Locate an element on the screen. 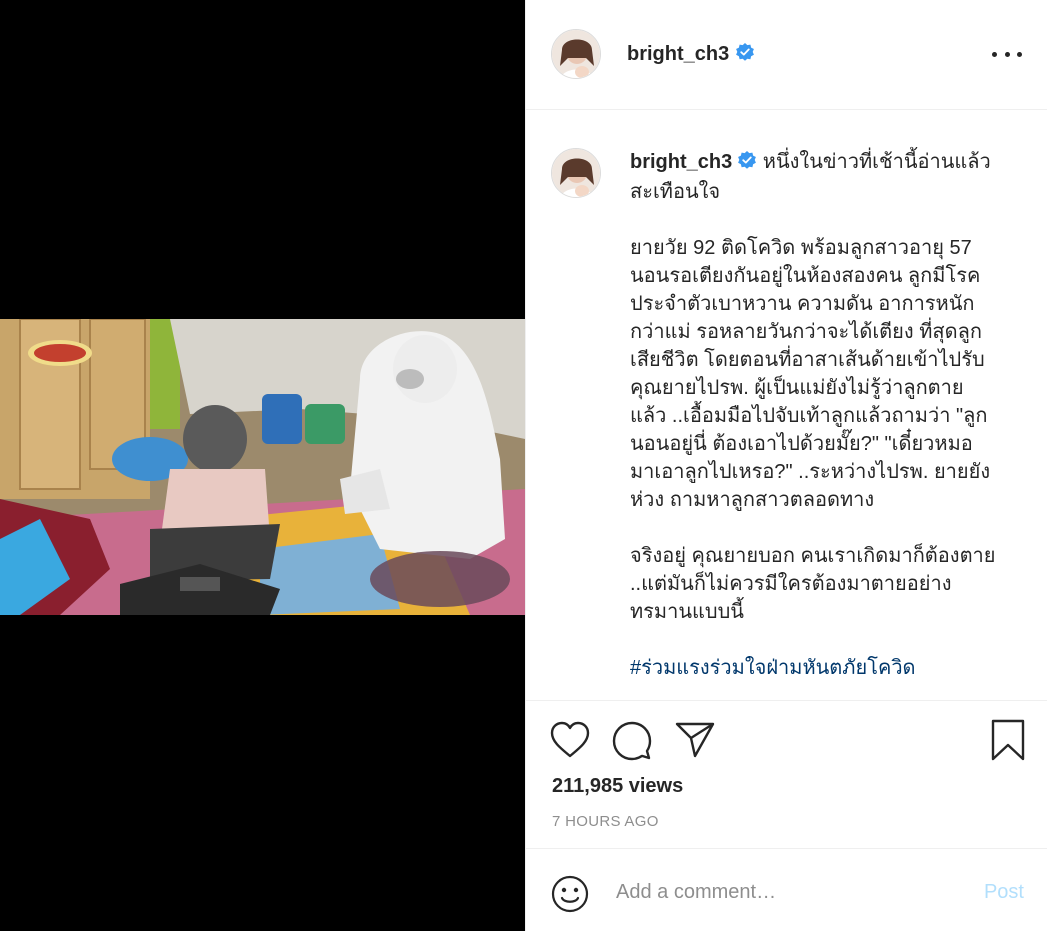 The width and height of the screenshot is (1047, 931). avatar is located at coordinates (576, 54).